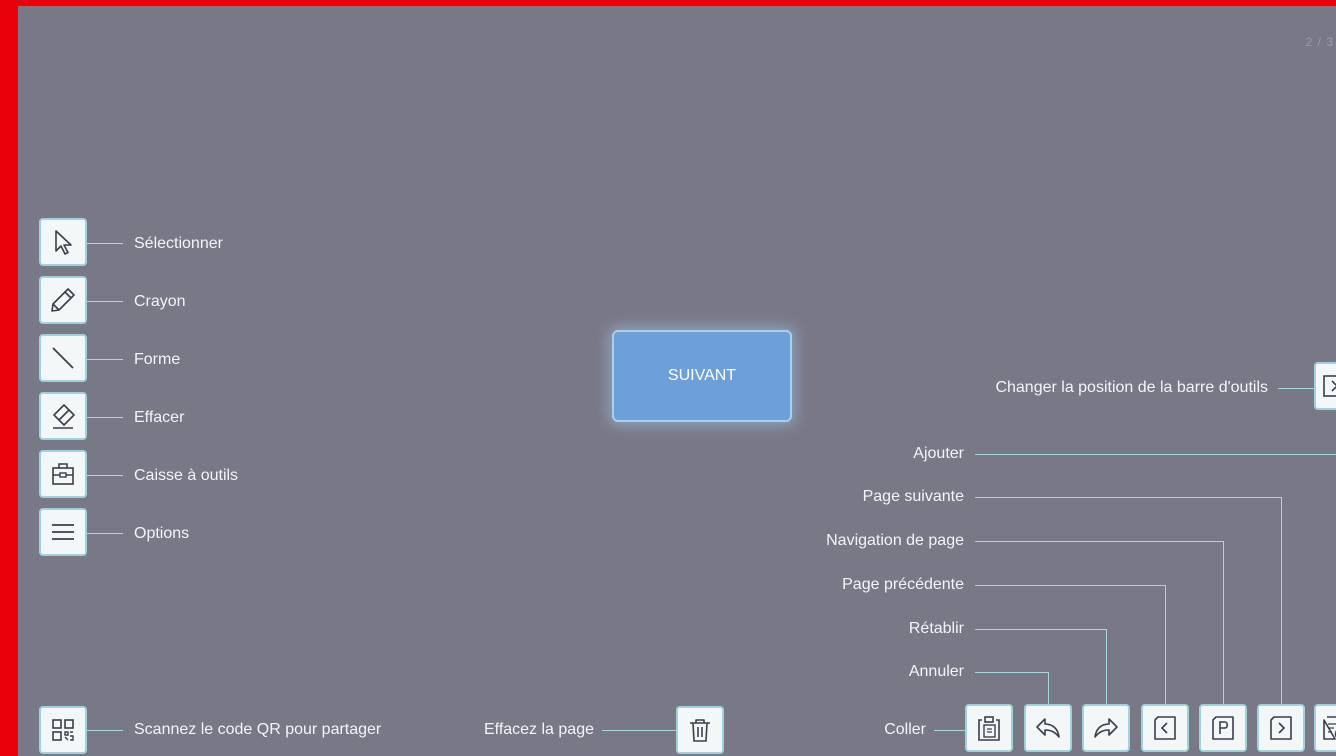  Describe the element at coordinates (895, 540) in the screenshot. I see `page-navigation-label: Navigation de page` at that location.